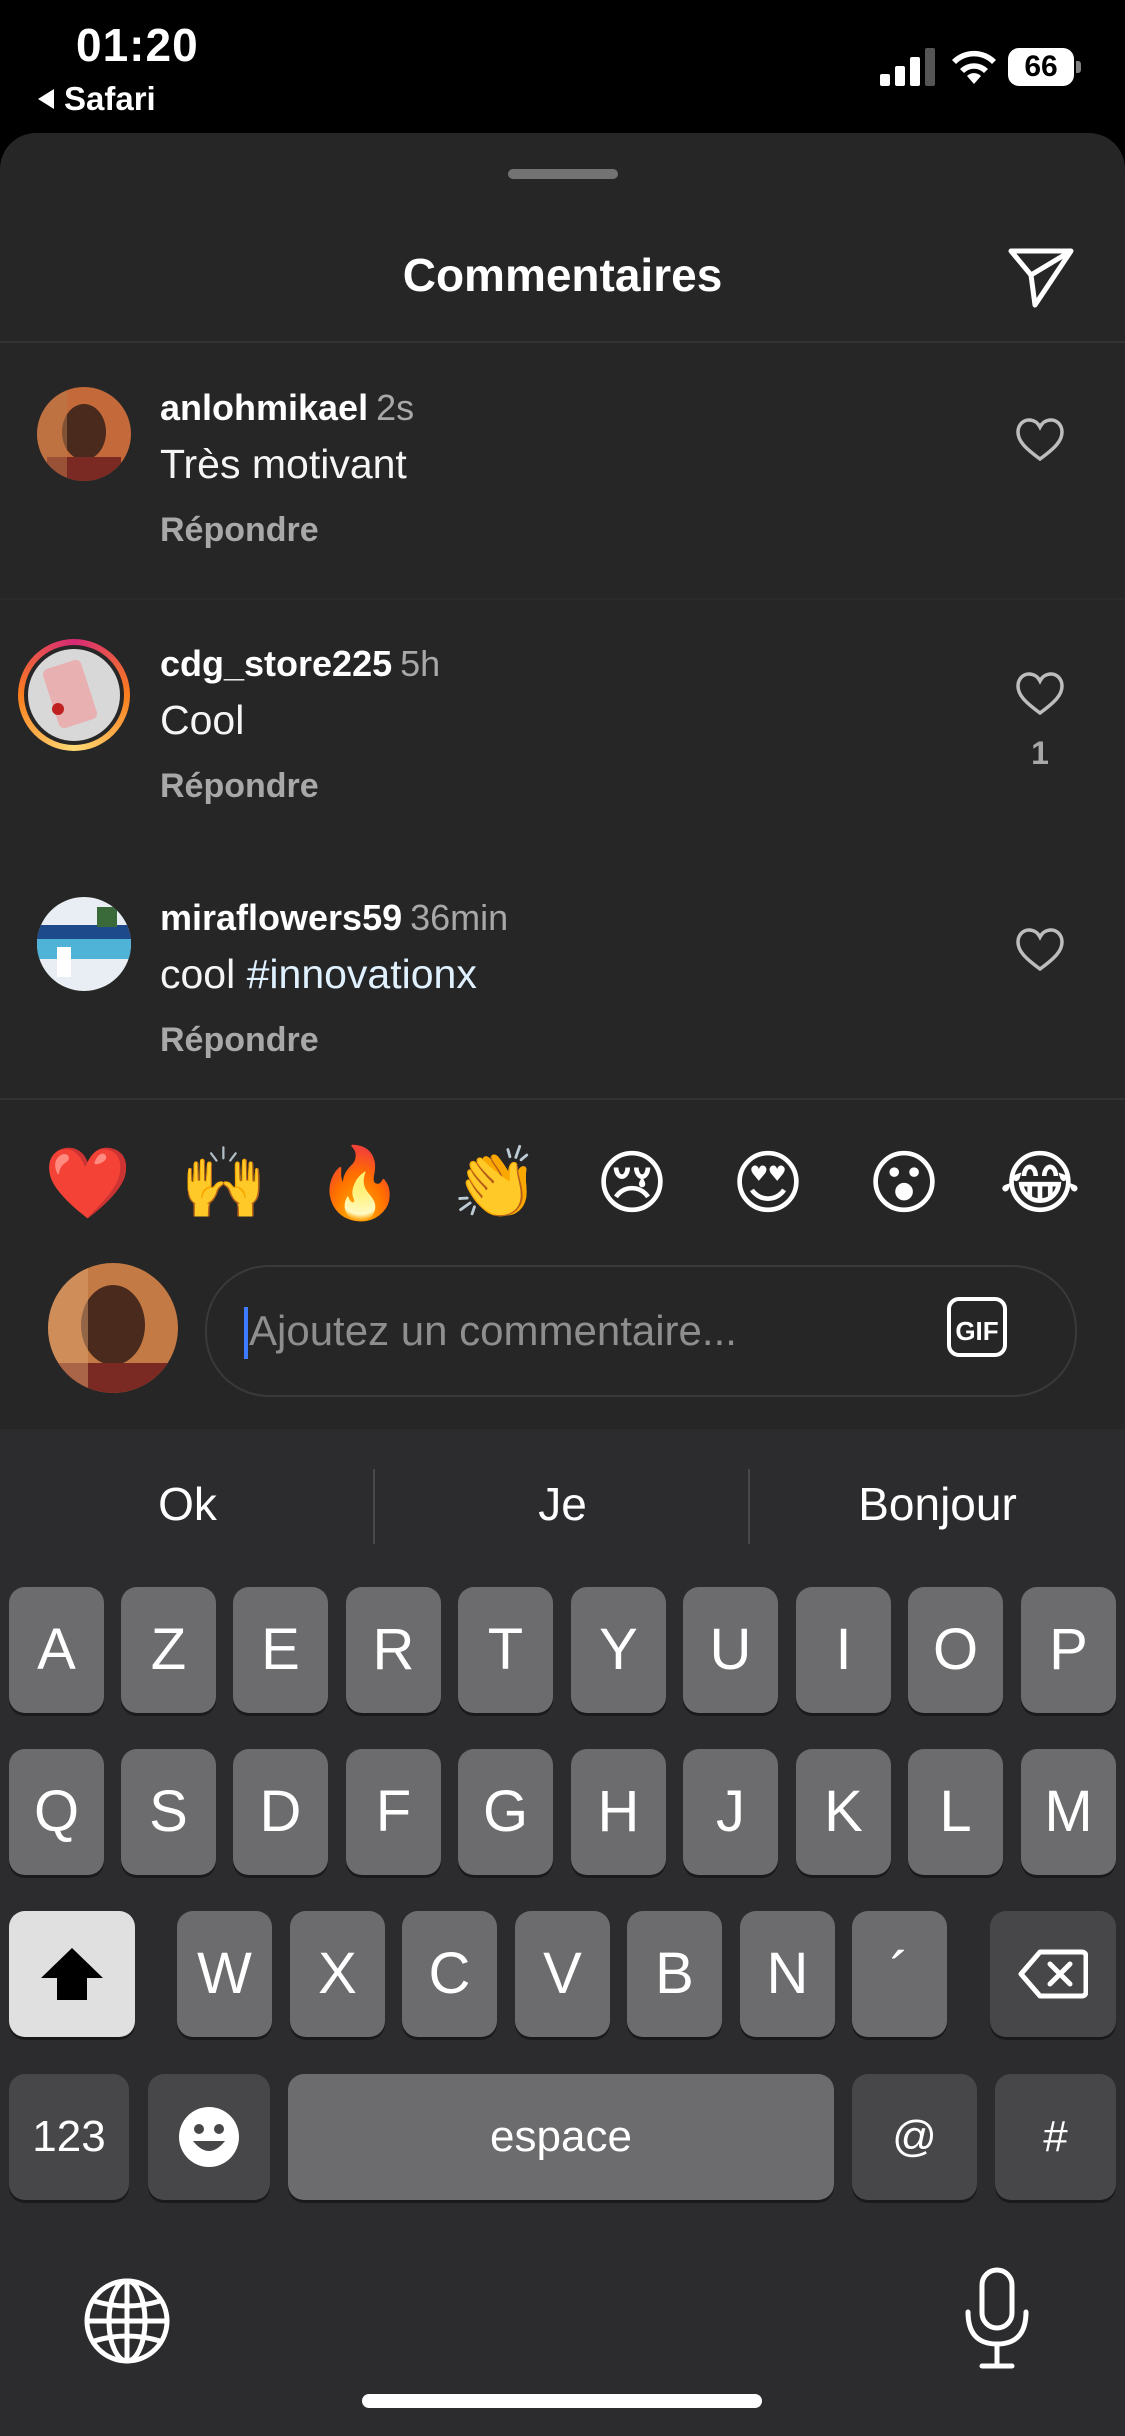 The width and height of the screenshot is (1125, 2436). I want to click on wifi-icon, so click(974, 67).